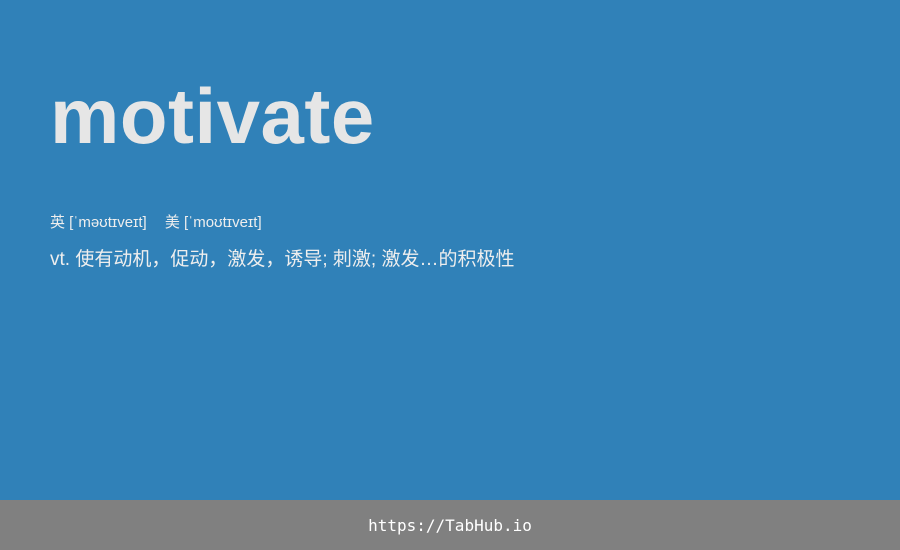 The width and height of the screenshot is (900, 550). What do you see at coordinates (212, 116) in the screenshot?
I see `word-heading: motivate` at bounding box center [212, 116].